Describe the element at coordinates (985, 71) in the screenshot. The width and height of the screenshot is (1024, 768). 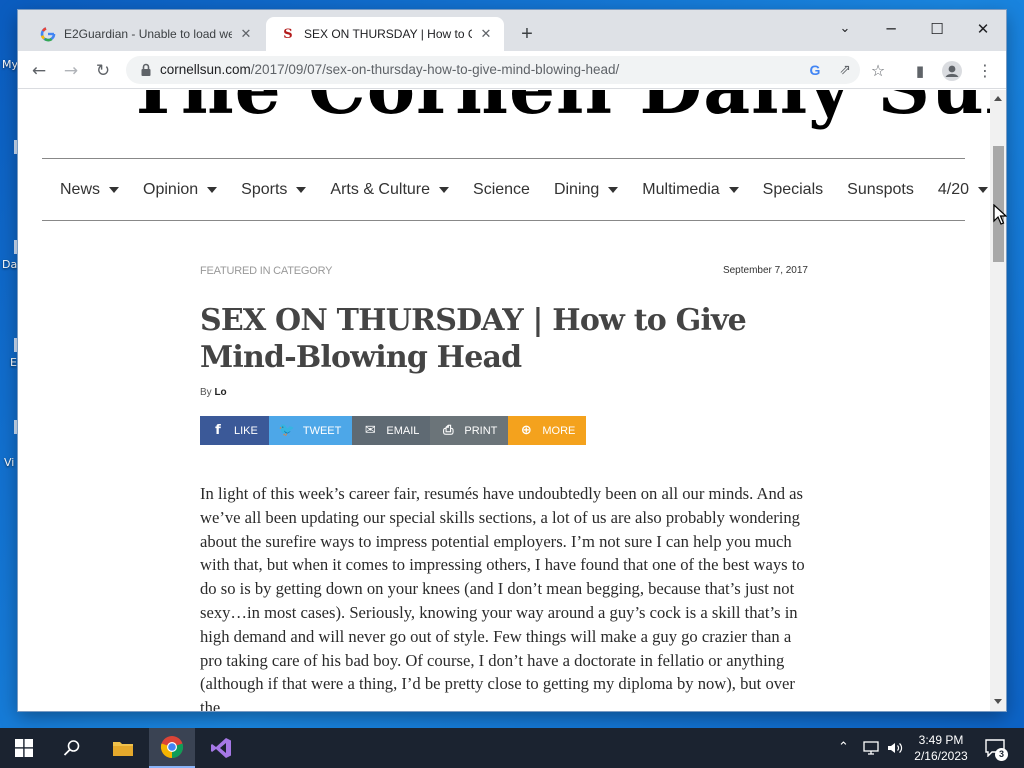
I see `menu-icon: ⋮` at that location.